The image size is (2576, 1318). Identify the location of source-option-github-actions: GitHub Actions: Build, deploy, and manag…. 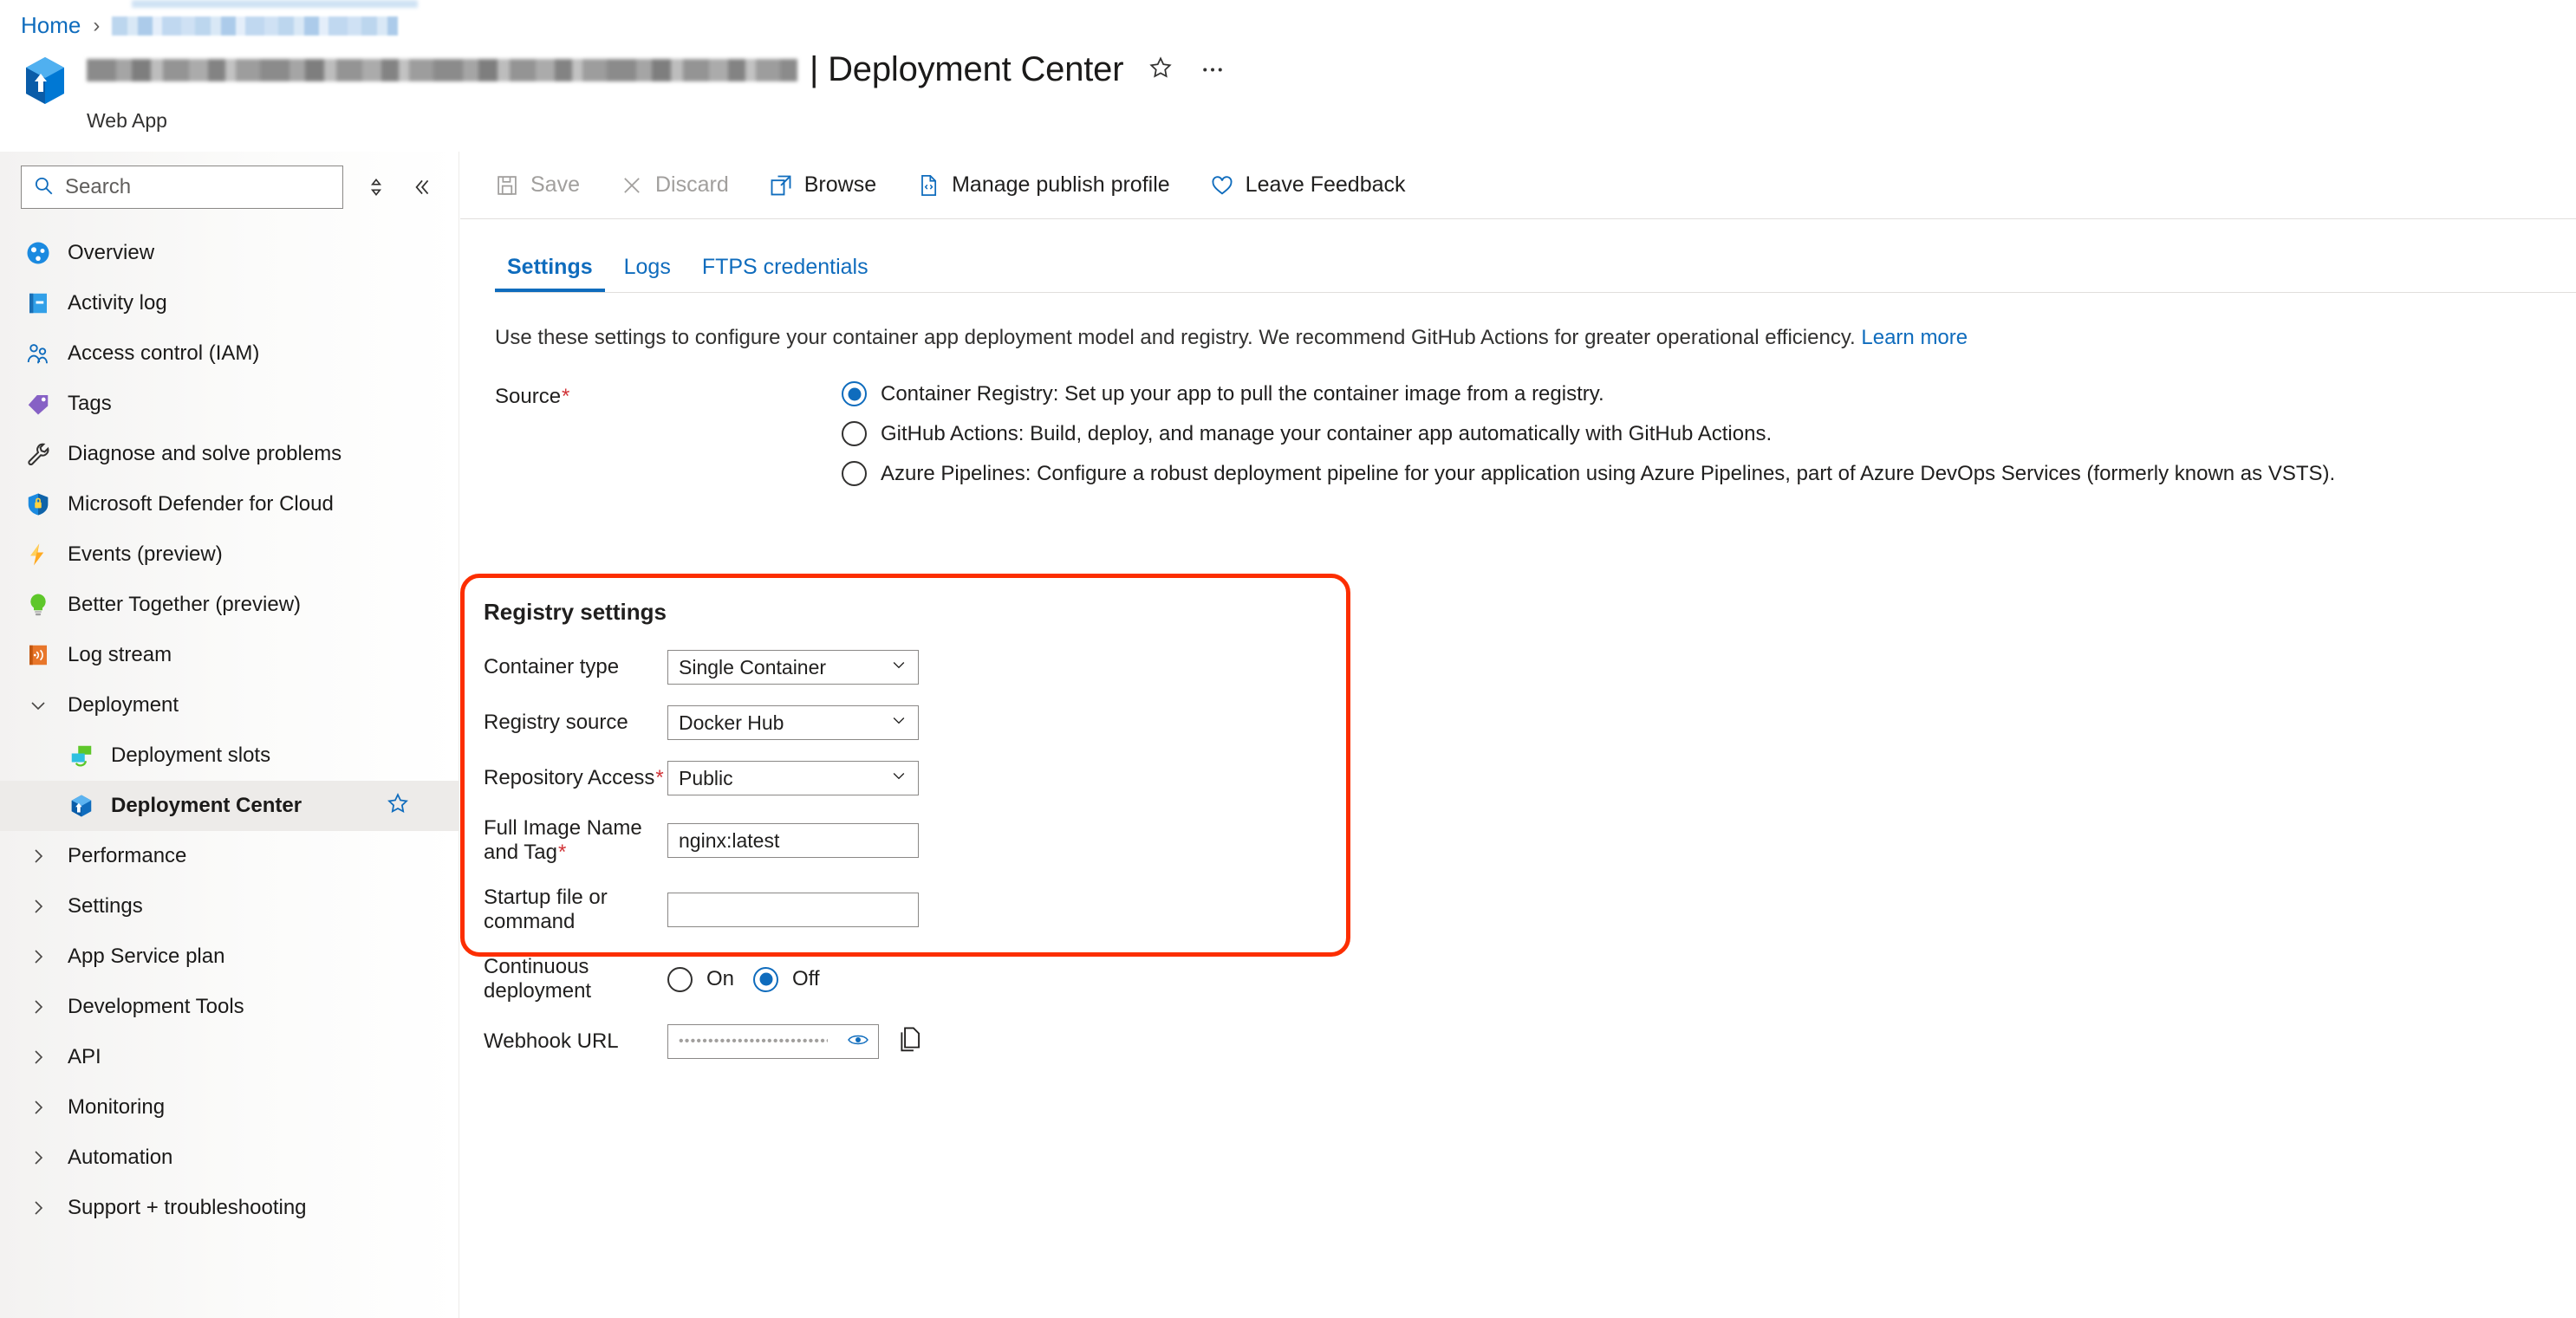
(1588, 434).